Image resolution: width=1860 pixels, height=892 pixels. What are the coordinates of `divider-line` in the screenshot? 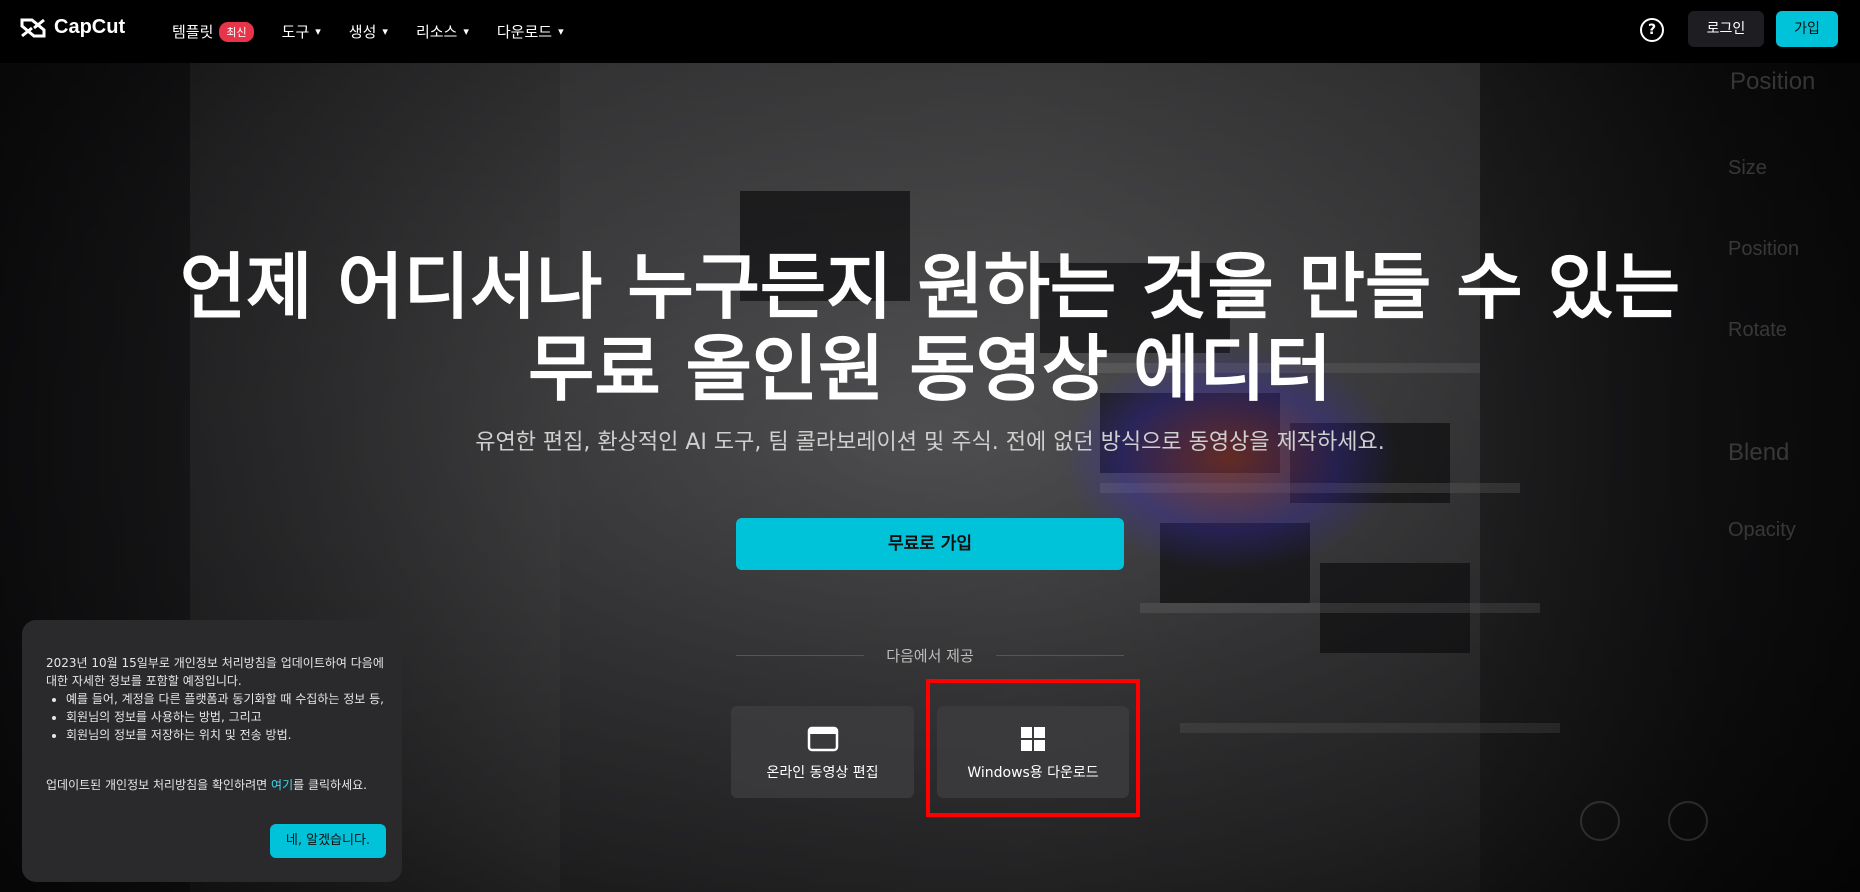 It's located at (1060, 655).